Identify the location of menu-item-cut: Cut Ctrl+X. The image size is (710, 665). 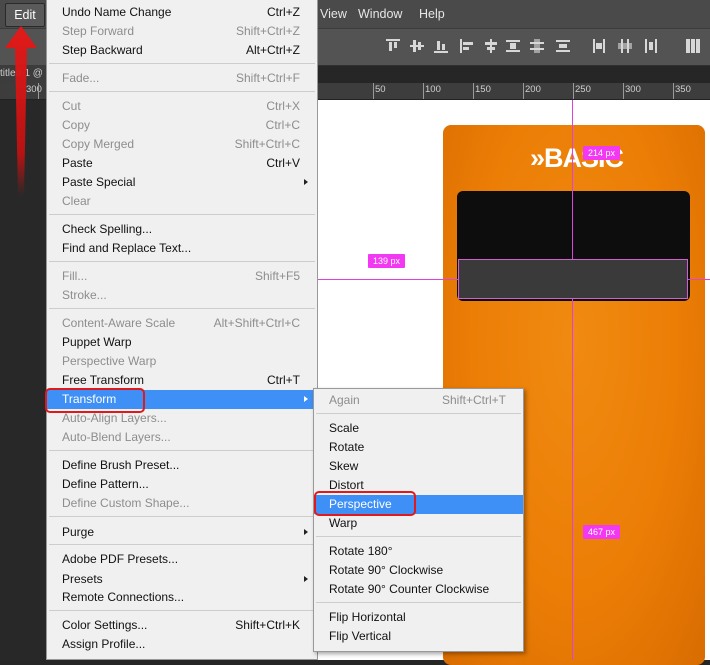
(181, 106).